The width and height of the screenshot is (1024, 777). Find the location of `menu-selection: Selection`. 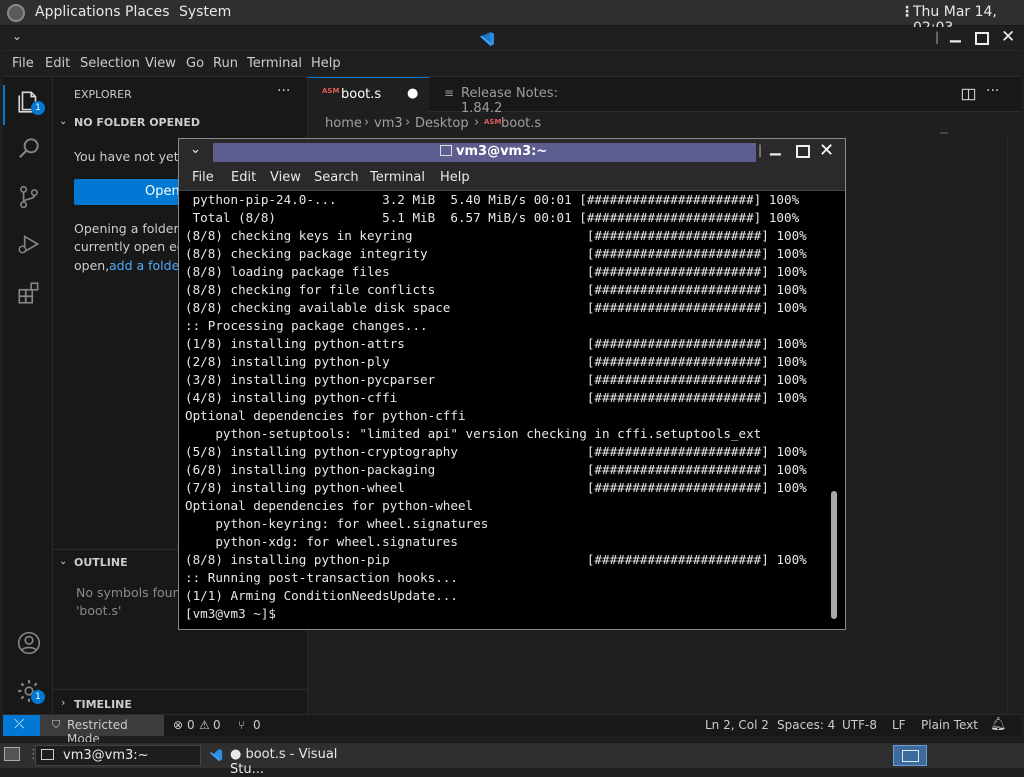

menu-selection: Selection is located at coordinates (110, 63).